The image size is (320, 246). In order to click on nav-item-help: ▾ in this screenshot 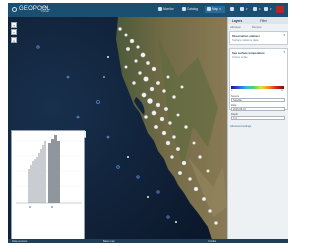, I will do `click(244, 9)`.